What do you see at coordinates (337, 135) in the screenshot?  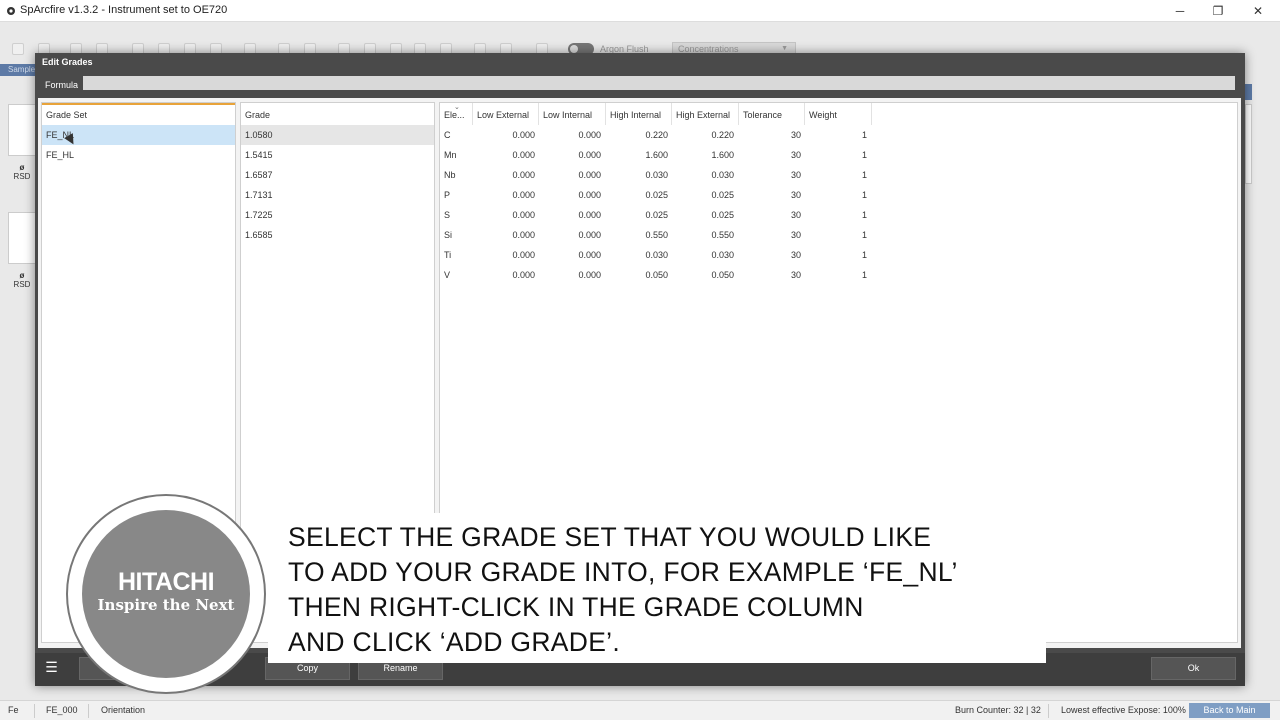 I see `grade-item: 1.0580` at bounding box center [337, 135].